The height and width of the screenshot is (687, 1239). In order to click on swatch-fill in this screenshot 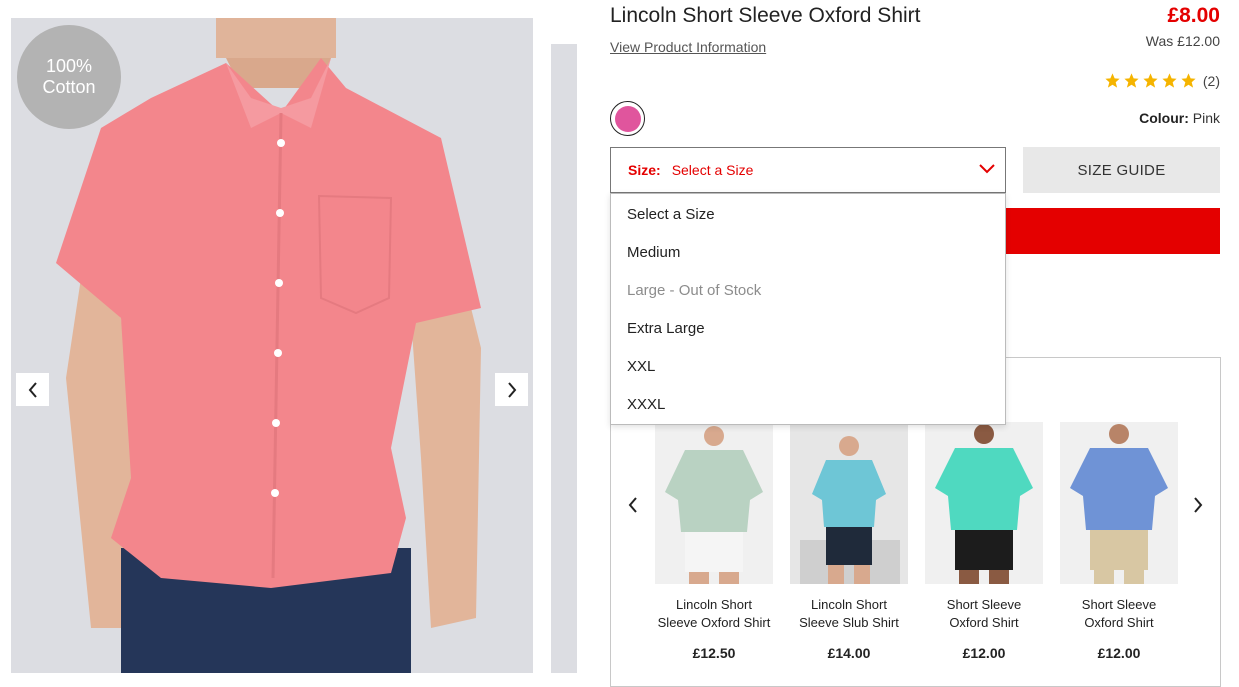, I will do `click(627, 118)`.